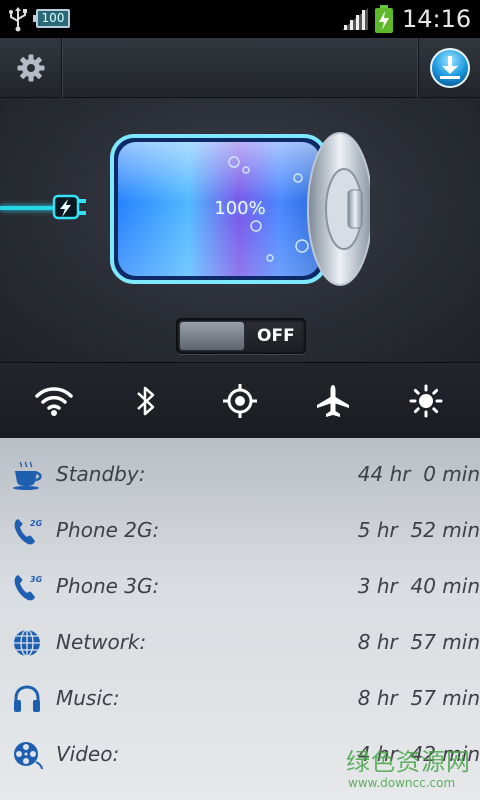 This screenshot has height=800, width=480. What do you see at coordinates (240, 474) in the screenshot?
I see `list-item: Standby: 44 hr 0 min` at bounding box center [240, 474].